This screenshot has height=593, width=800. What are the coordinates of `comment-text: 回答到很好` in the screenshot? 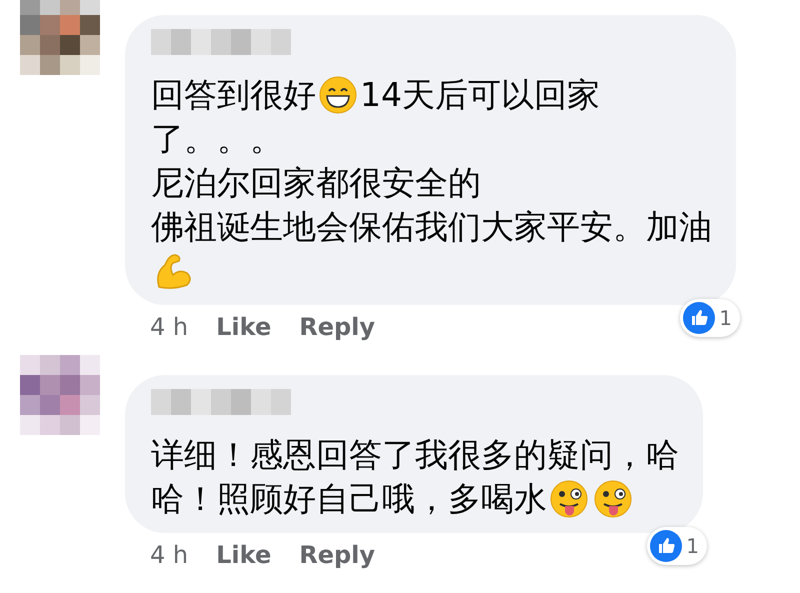 It's located at (233, 95).